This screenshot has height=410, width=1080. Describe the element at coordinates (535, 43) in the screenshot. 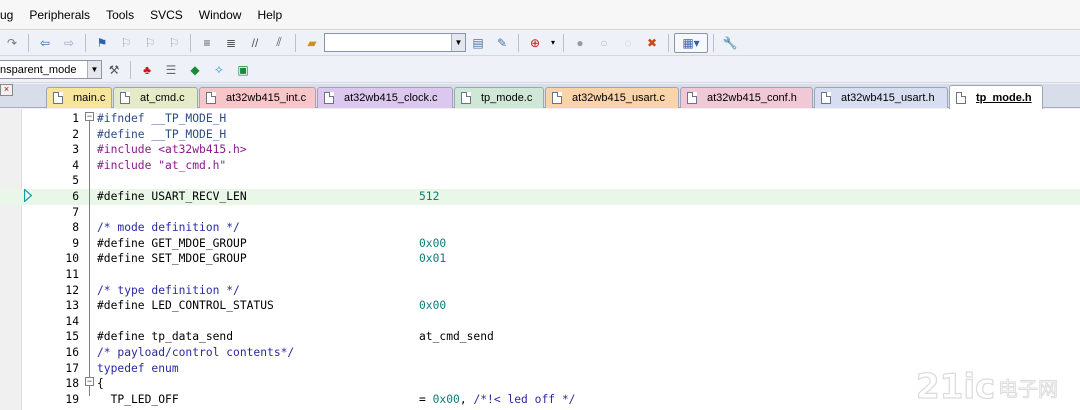

I see `debug-session-icon: ⊕` at that location.